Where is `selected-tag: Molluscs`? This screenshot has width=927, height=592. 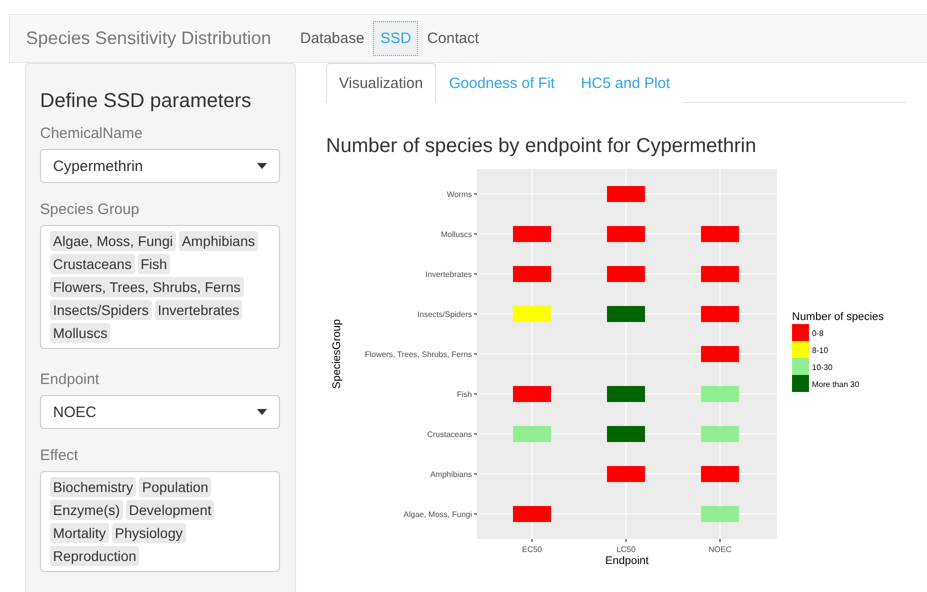 selected-tag: Molluscs is located at coordinates (80, 333).